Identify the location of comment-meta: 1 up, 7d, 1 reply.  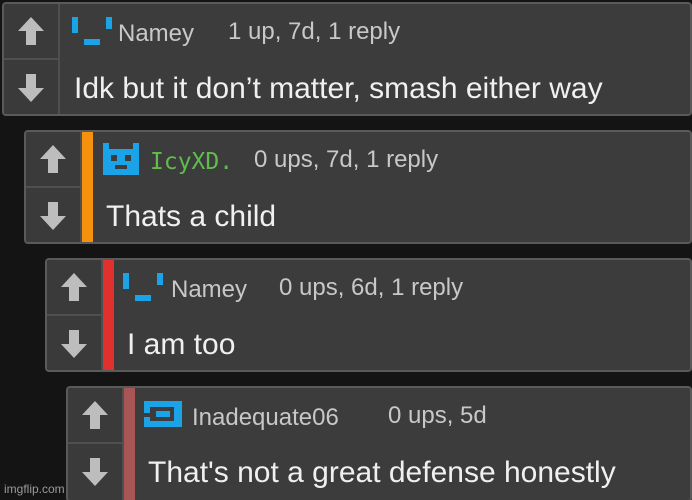
(314, 31).